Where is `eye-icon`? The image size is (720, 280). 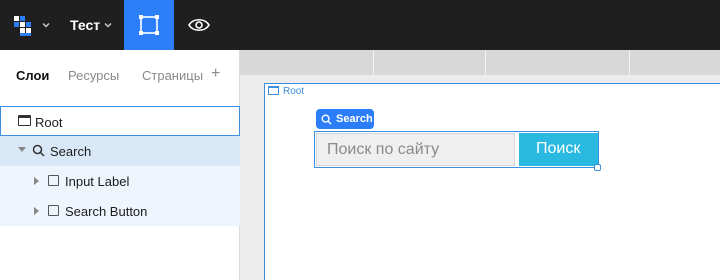
eye-icon is located at coordinates (199, 25).